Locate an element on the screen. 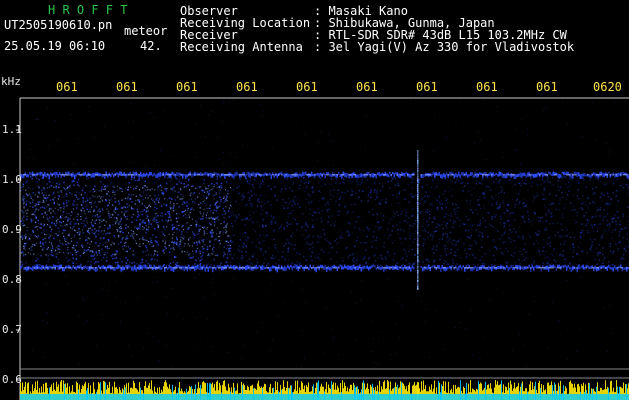  count-value: 42. is located at coordinates (151, 46).